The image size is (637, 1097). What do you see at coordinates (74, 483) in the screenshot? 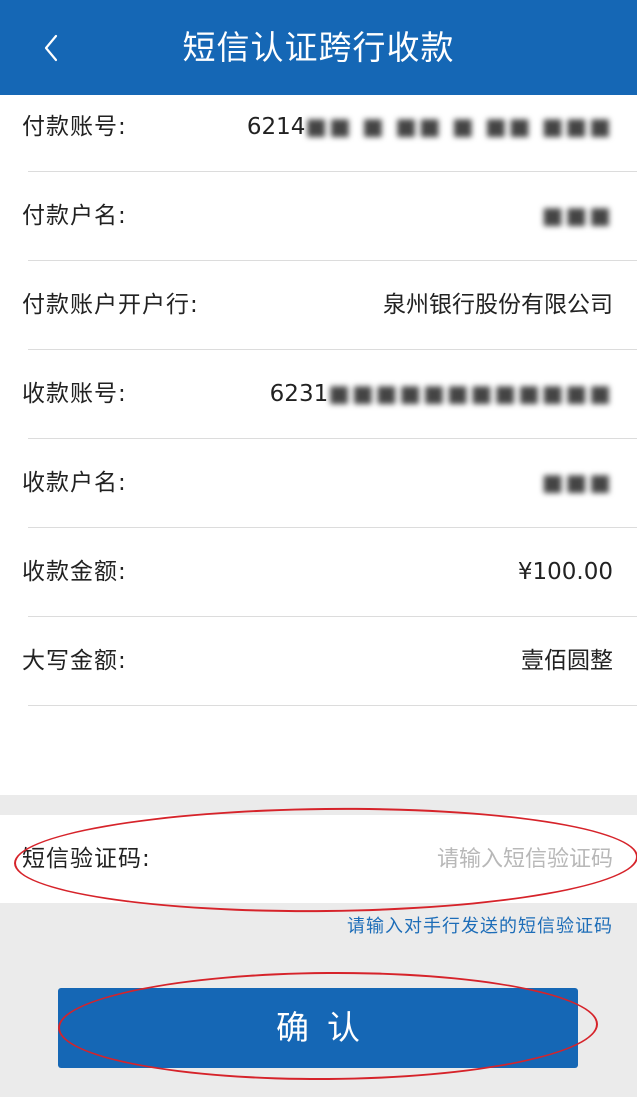
I see `payee-name-label: 收款户名:` at bounding box center [74, 483].